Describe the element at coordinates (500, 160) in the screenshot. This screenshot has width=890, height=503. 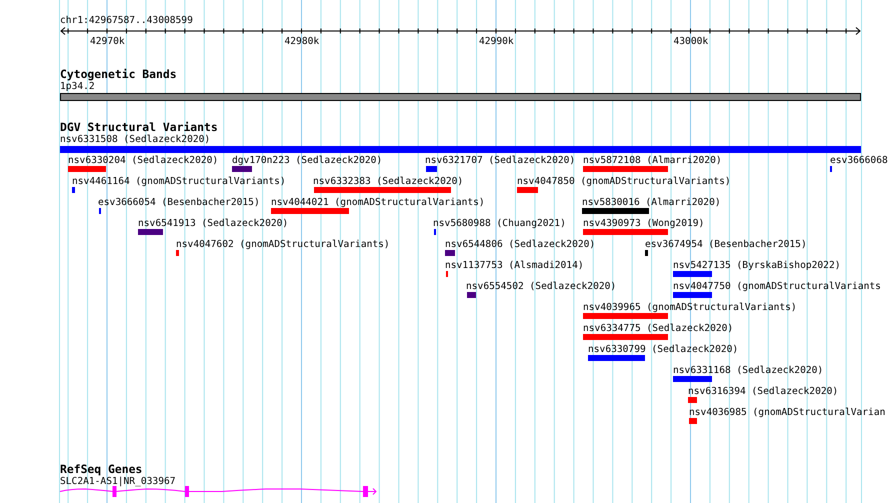
I see `variant-label: nsv6321707 (Sedlazeck2020)` at that location.